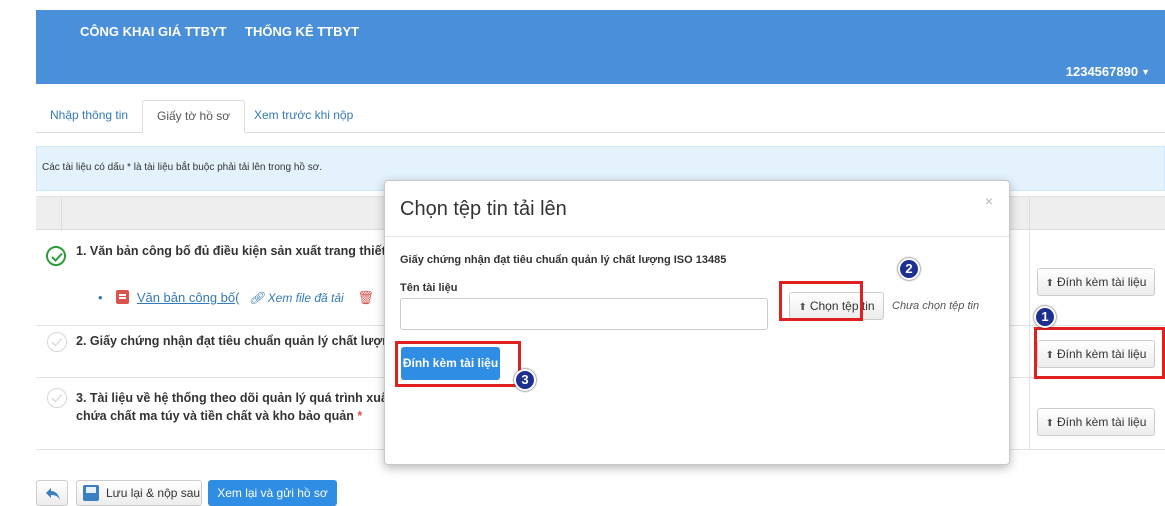 Image resolution: width=1165 pixels, height=506 pixels. Describe the element at coordinates (458, 364) in the screenshot. I see `highlight-box-submit` at that location.